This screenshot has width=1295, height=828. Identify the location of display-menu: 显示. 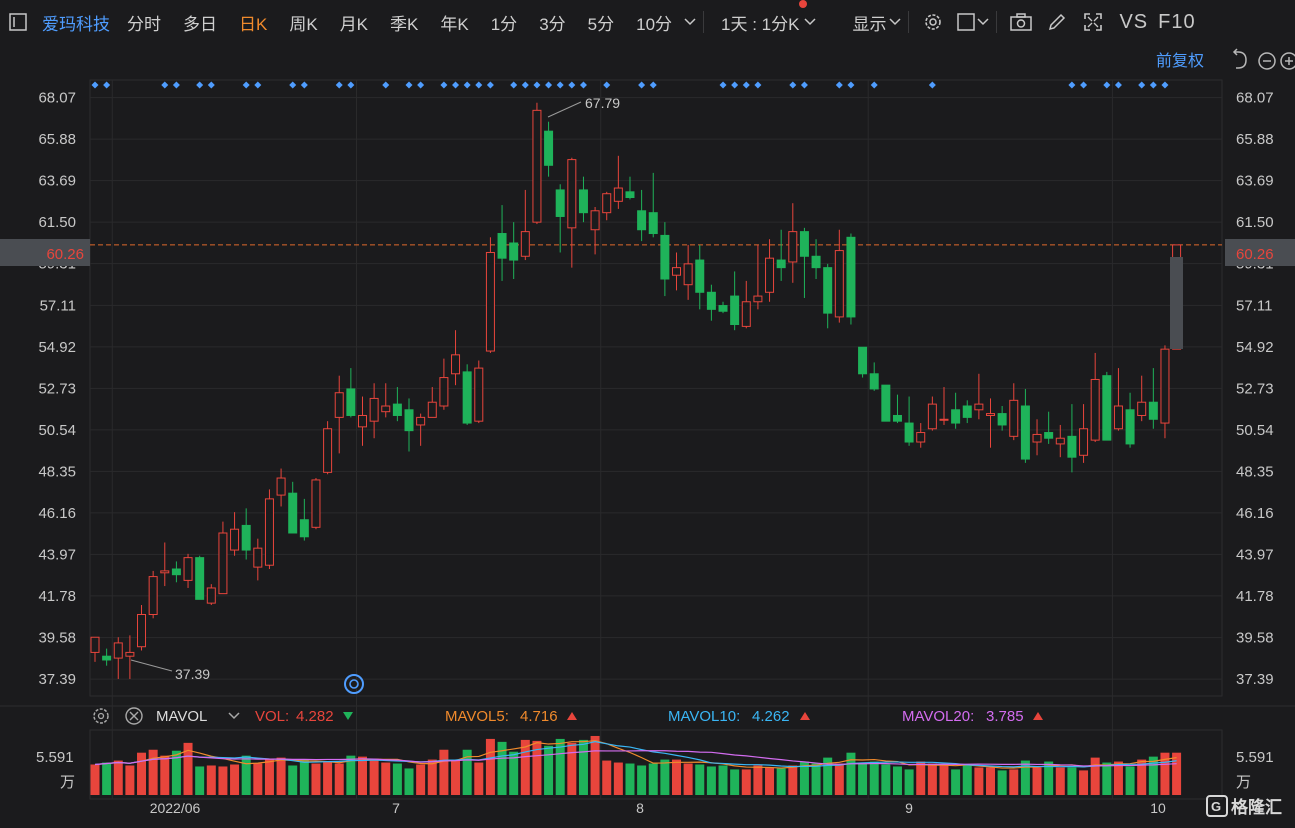
(864, 22).